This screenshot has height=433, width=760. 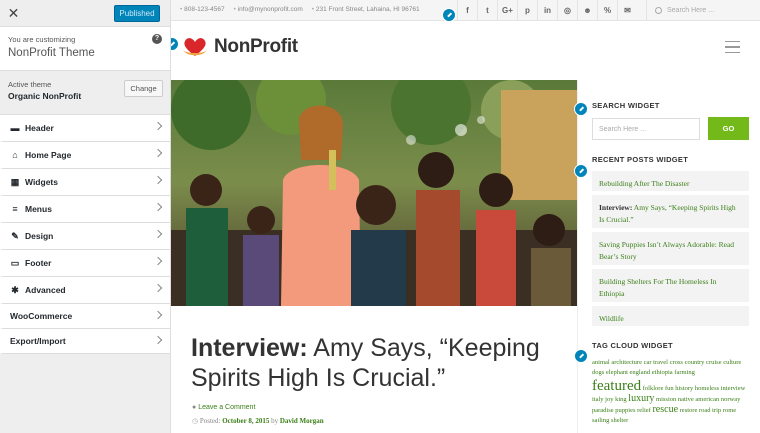 What do you see at coordinates (85, 209) in the screenshot?
I see `section-menus: ≡ Menus` at bounding box center [85, 209].